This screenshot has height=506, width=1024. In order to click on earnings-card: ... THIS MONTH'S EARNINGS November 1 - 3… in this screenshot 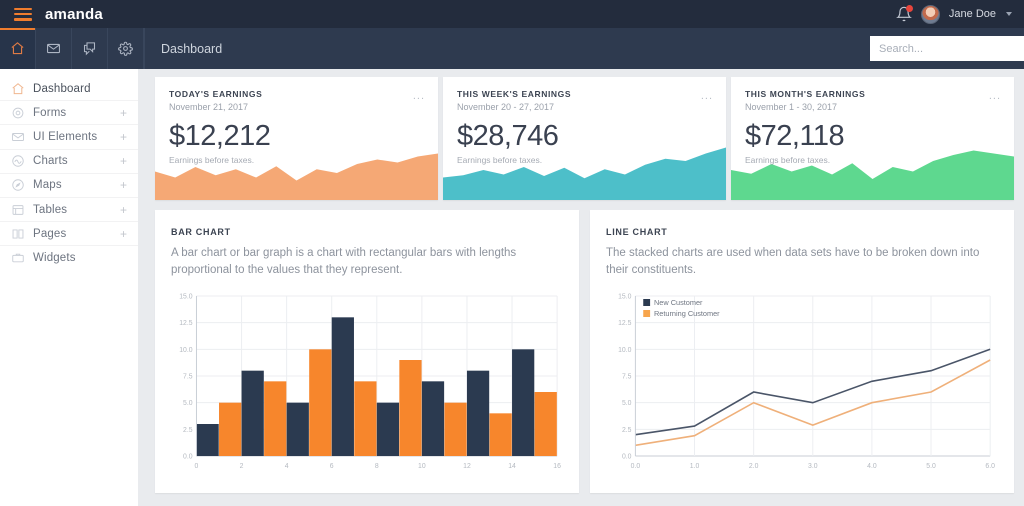, I will do `click(872, 138)`.